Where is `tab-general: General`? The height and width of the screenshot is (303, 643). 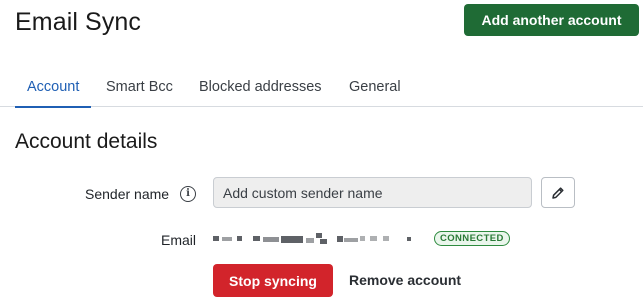 tab-general: General is located at coordinates (375, 89).